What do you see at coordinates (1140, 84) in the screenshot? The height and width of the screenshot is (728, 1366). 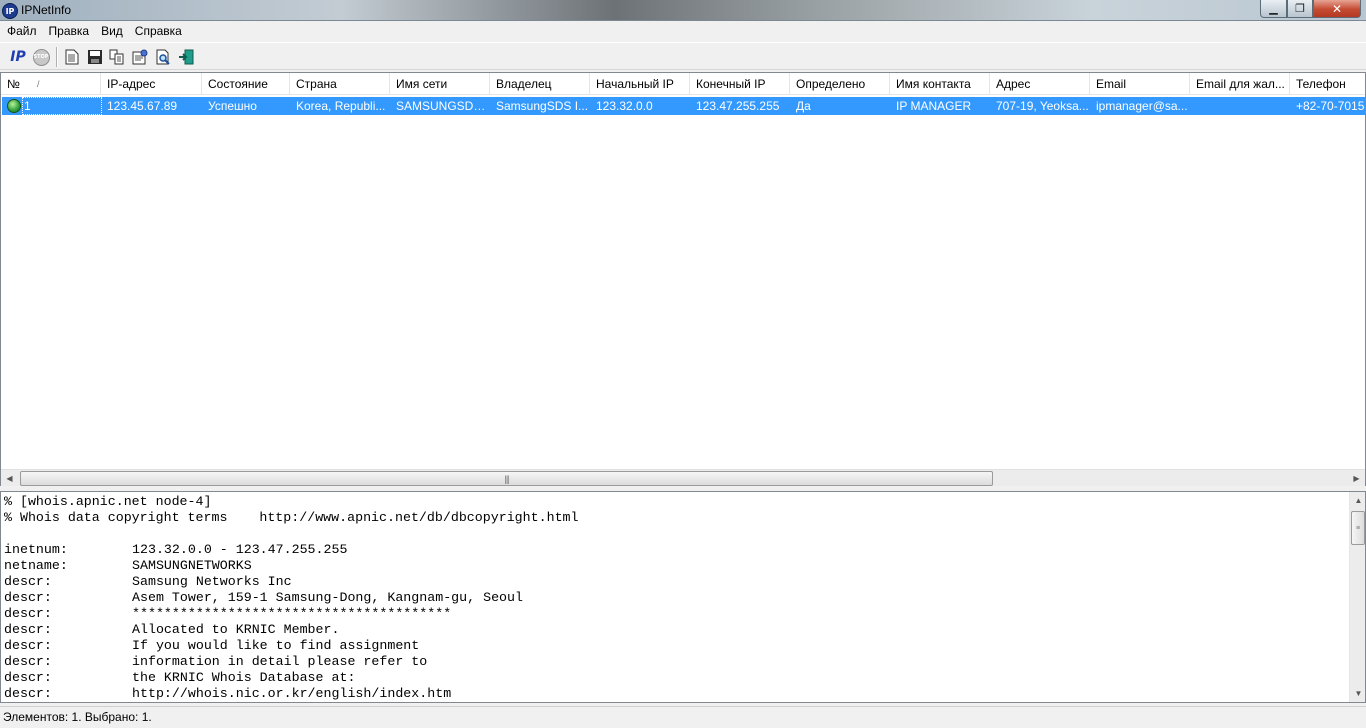 I see `column-header-email: Email` at bounding box center [1140, 84].